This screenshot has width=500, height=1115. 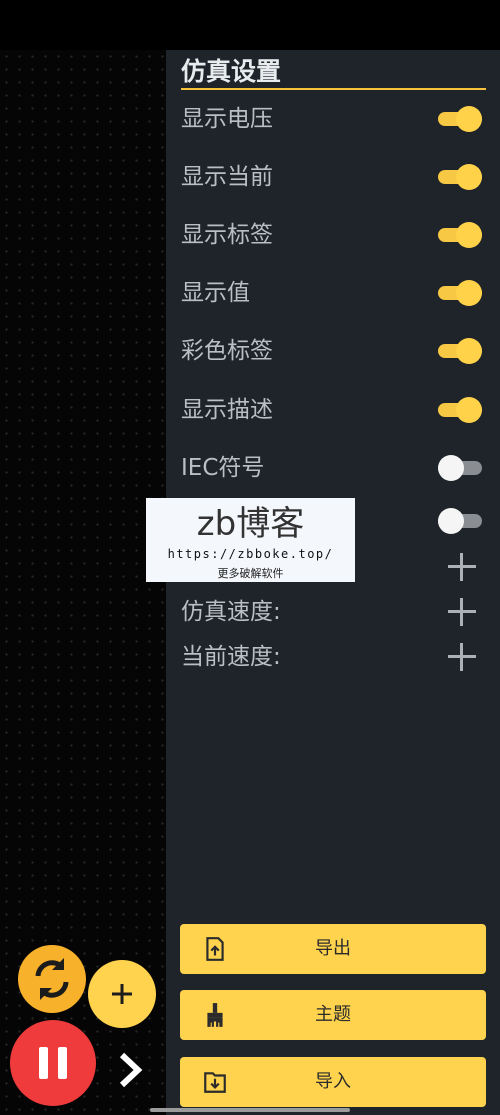 I want to click on export-button: 导出, so click(x=333, y=949).